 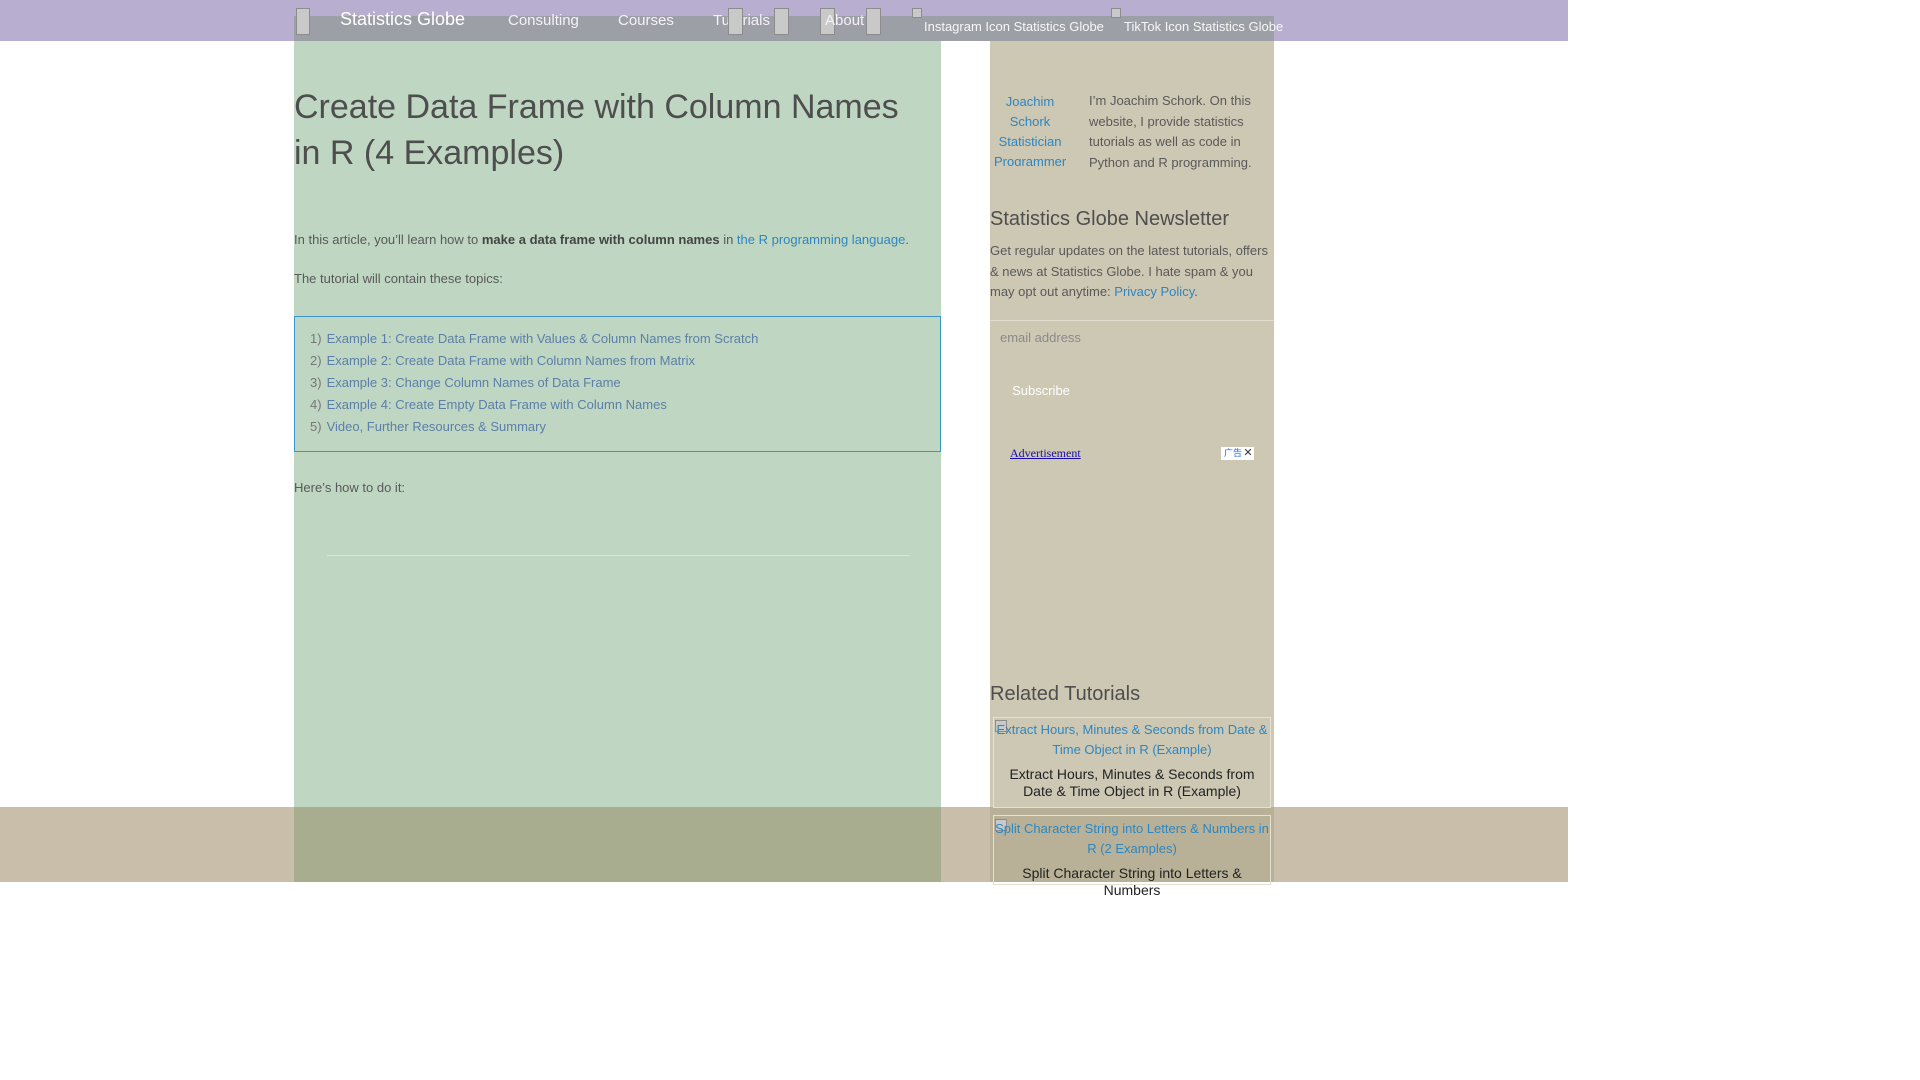 I want to click on tutorials-icon, so click(x=735, y=21).